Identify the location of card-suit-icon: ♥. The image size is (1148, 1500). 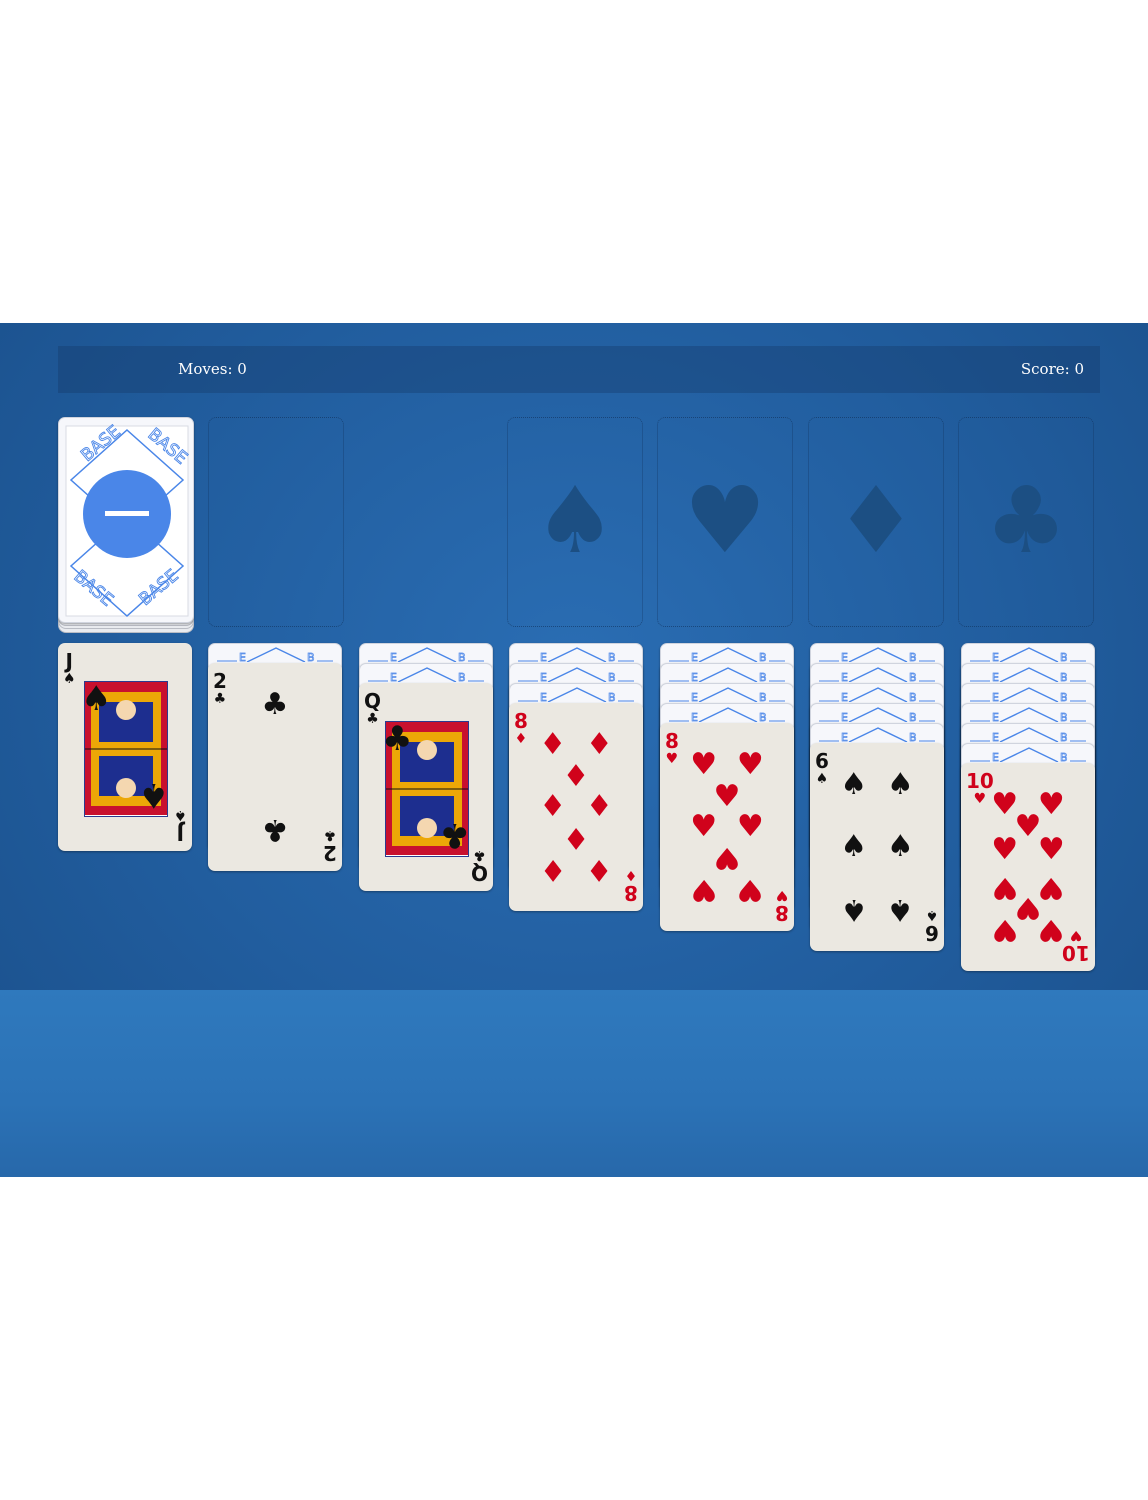
(672, 759).